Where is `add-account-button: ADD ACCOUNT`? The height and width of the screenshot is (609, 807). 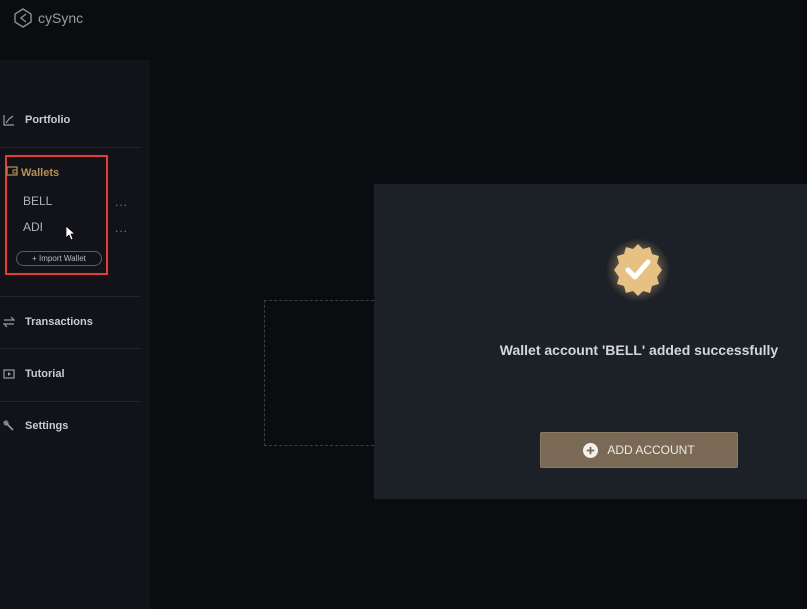
add-account-button: ADD ACCOUNT is located at coordinates (639, 450).